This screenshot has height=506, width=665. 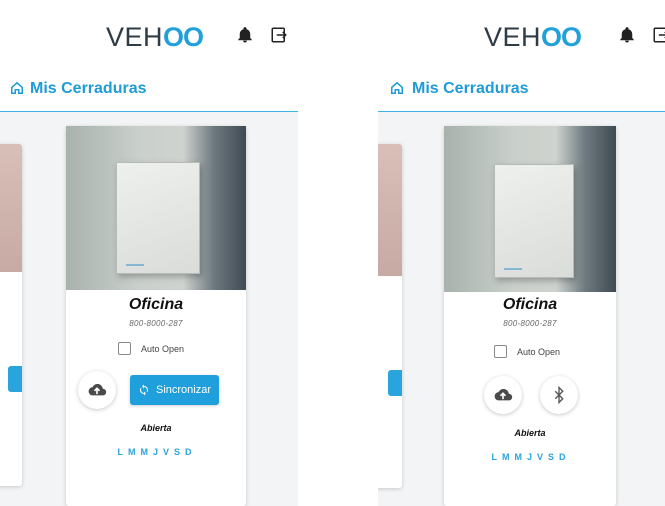 What do you see at coordinates (184, 390) in the screenshot?
I see `sync-button-label: Sincronizar` at bounding box center [184, 390].